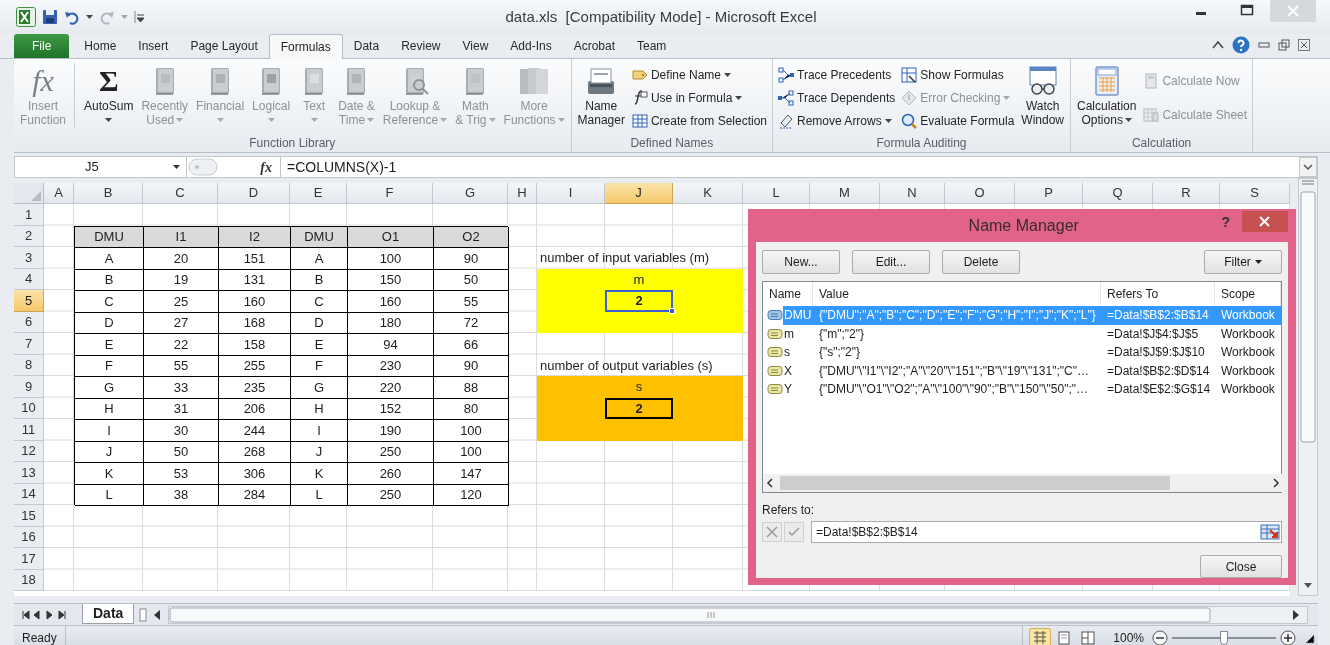 The height and width of the screenshot is (645, 1330). Describe the element at coordinates (1043, 95) in the screenshot. I see `ribbon-button: Watch Window` at that location.